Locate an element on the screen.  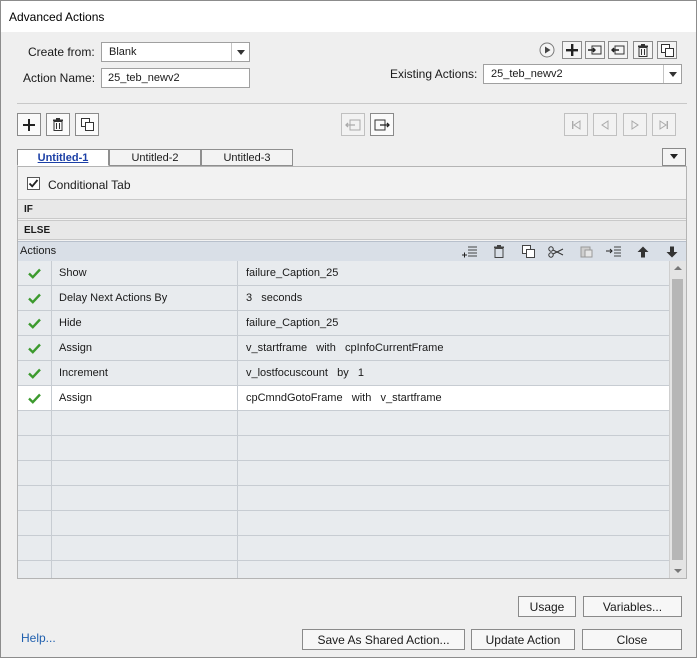
move-left-icon is located at coordinates (353, 124).